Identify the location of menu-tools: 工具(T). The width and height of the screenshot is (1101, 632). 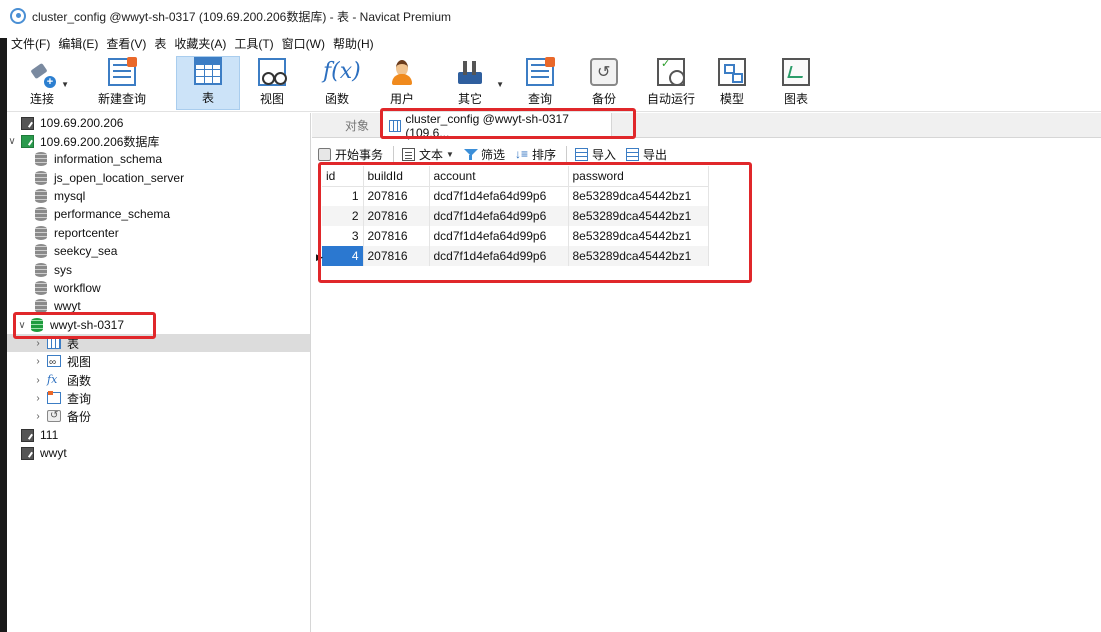
(253, 43).